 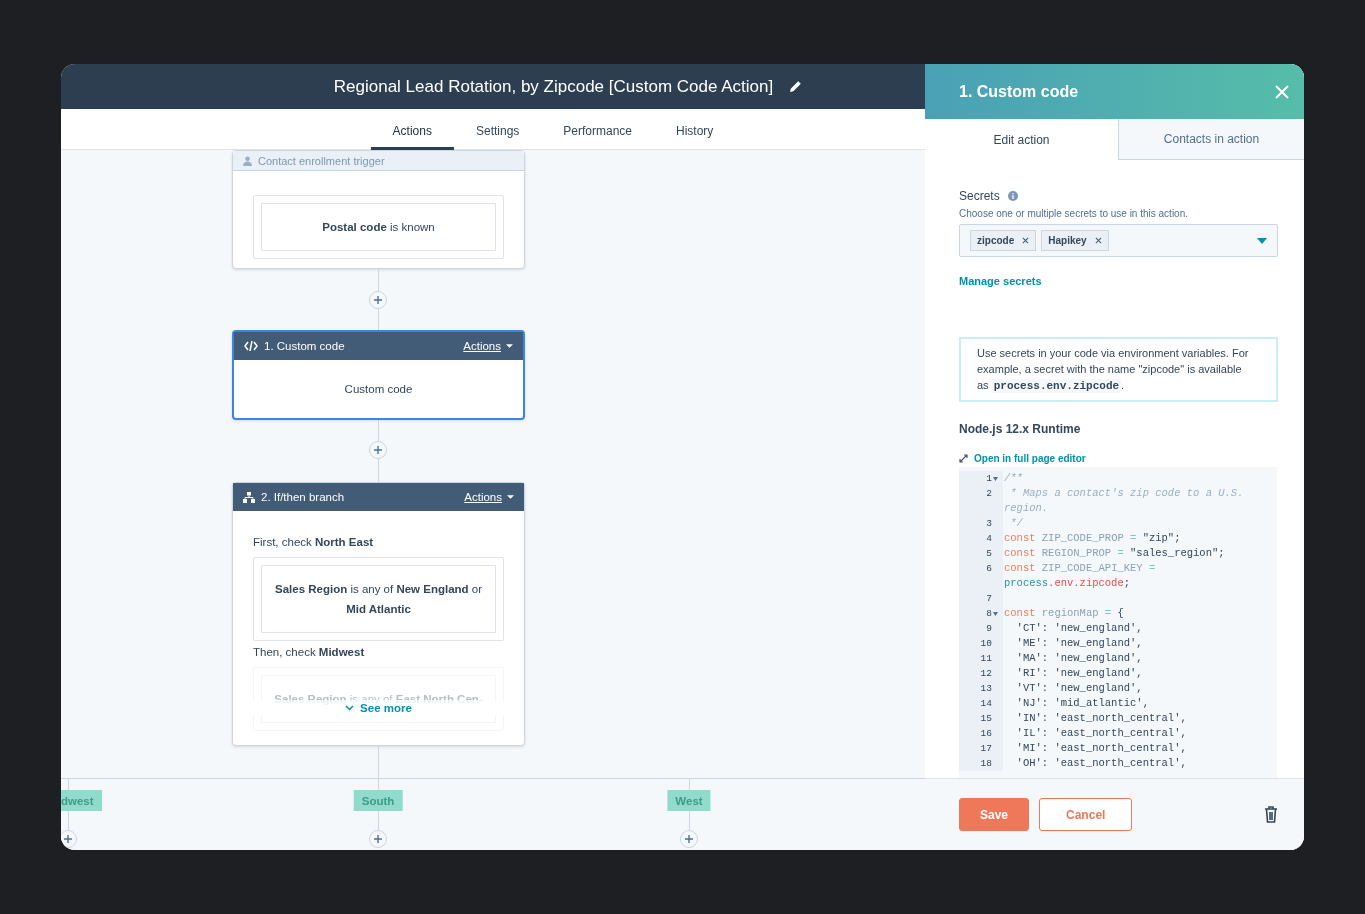 I want to click on code-line: 'VT': 'new_england',, so click(x=1079, y=688).